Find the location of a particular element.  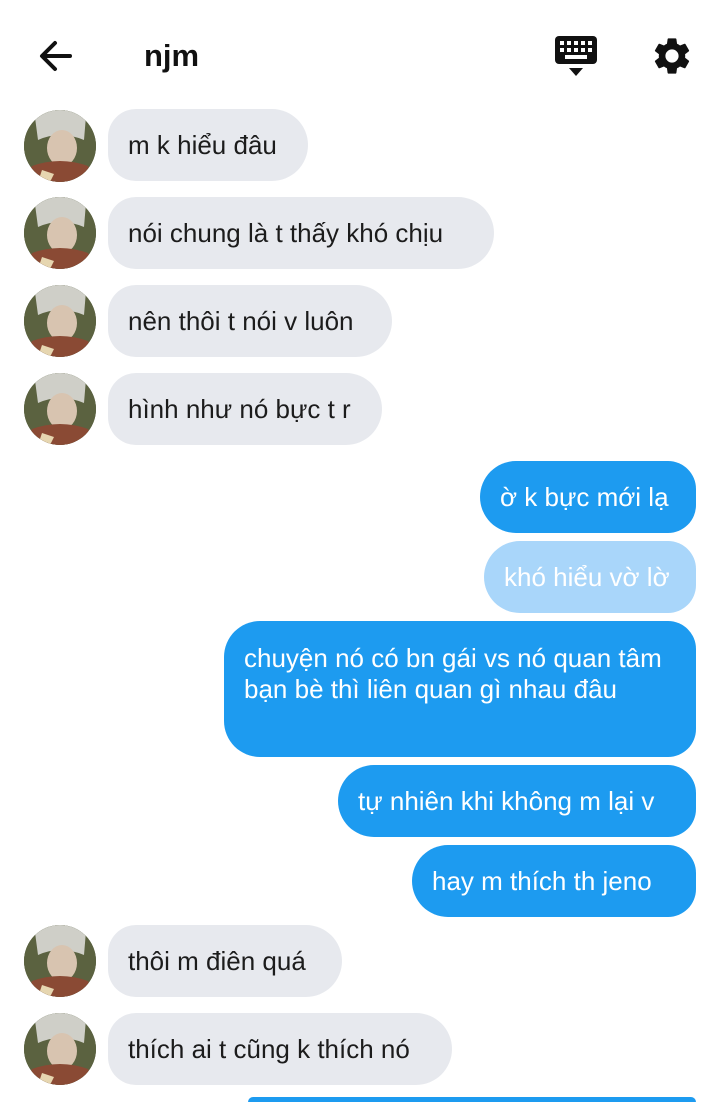

settings-button is located at coordinates (672, 56).